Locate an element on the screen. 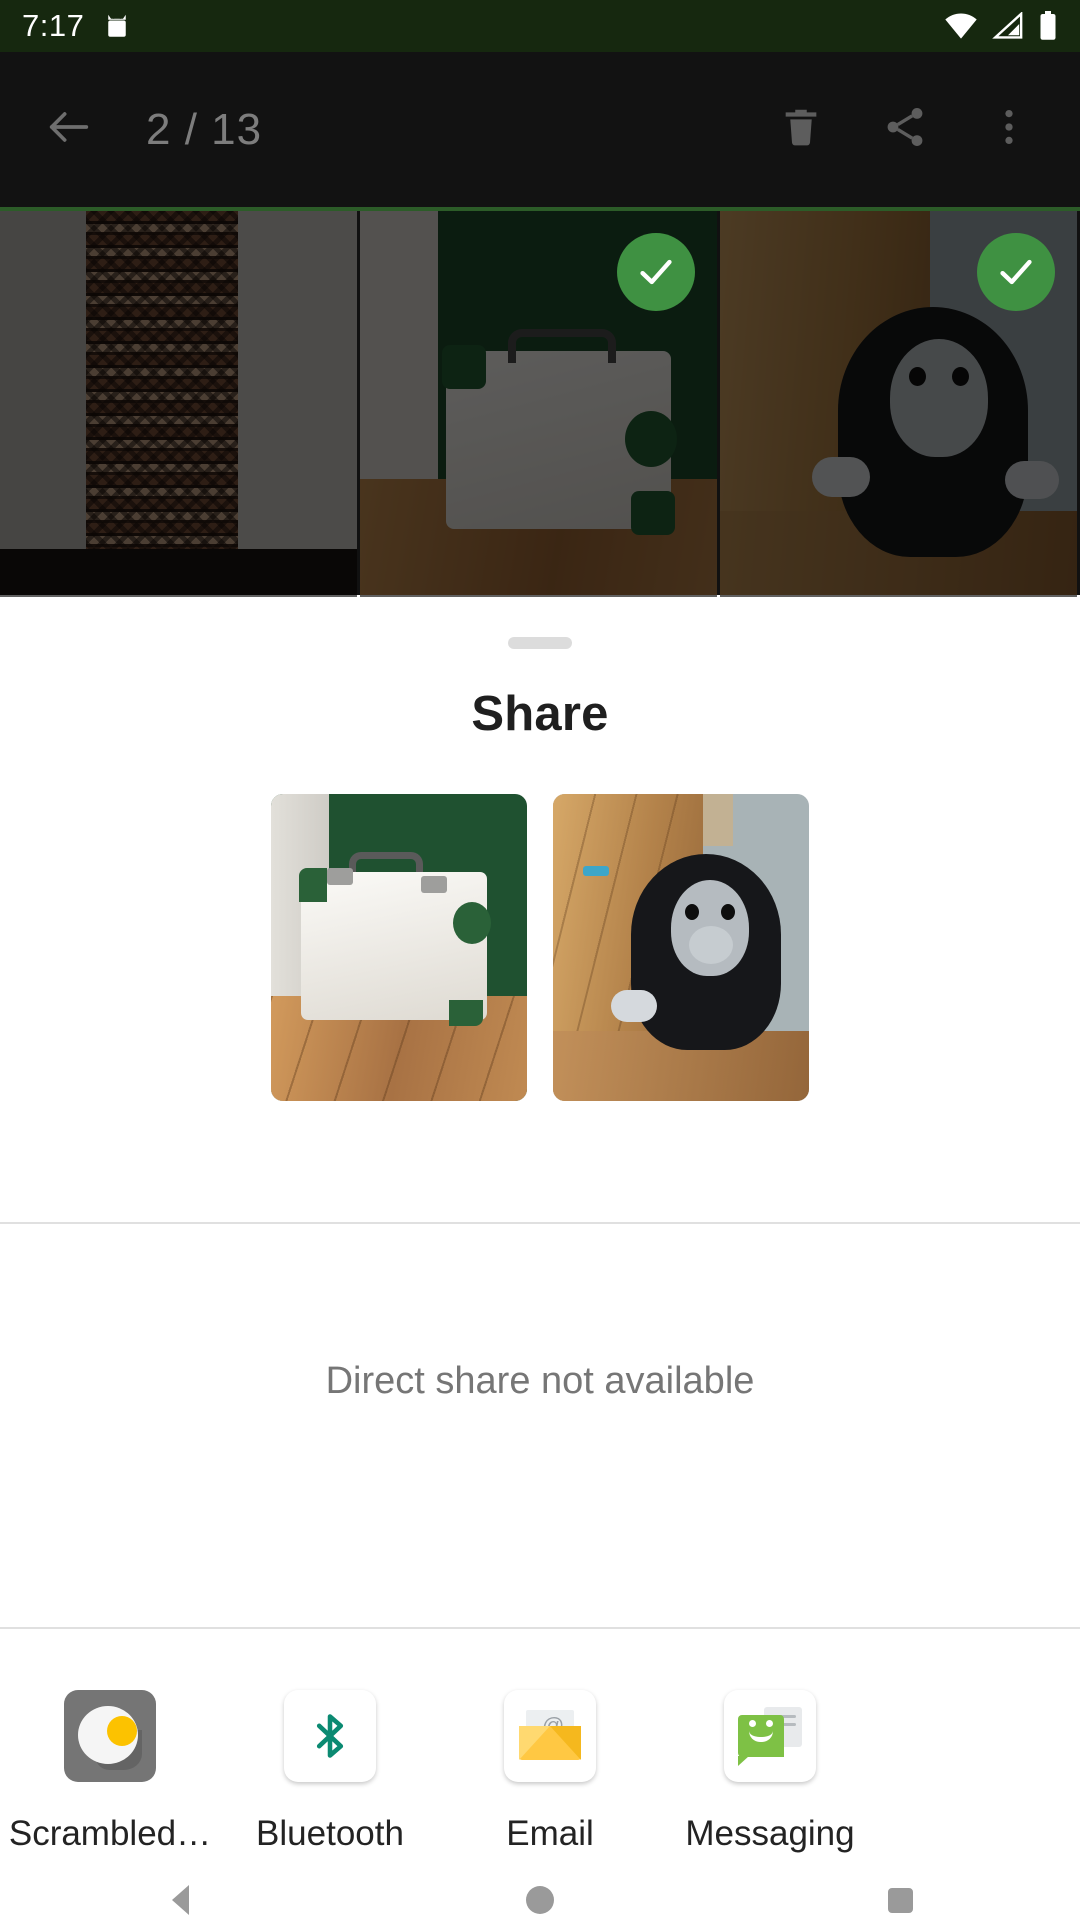 The image size is (1080, 1920). bluetooth-icon is located at coordinates (330, 1736).